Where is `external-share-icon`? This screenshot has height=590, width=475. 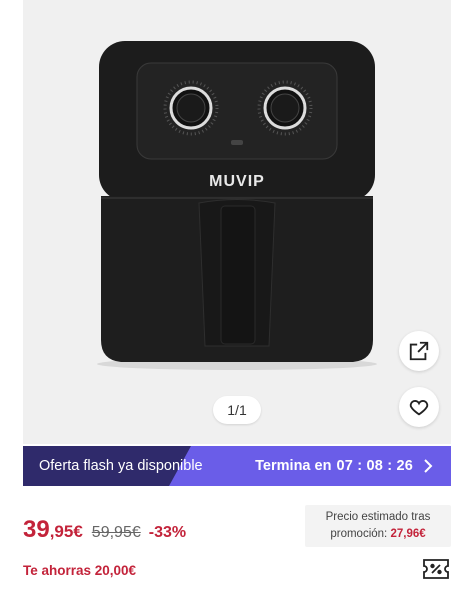 external-share-icon is located at coordinates (419, 351).